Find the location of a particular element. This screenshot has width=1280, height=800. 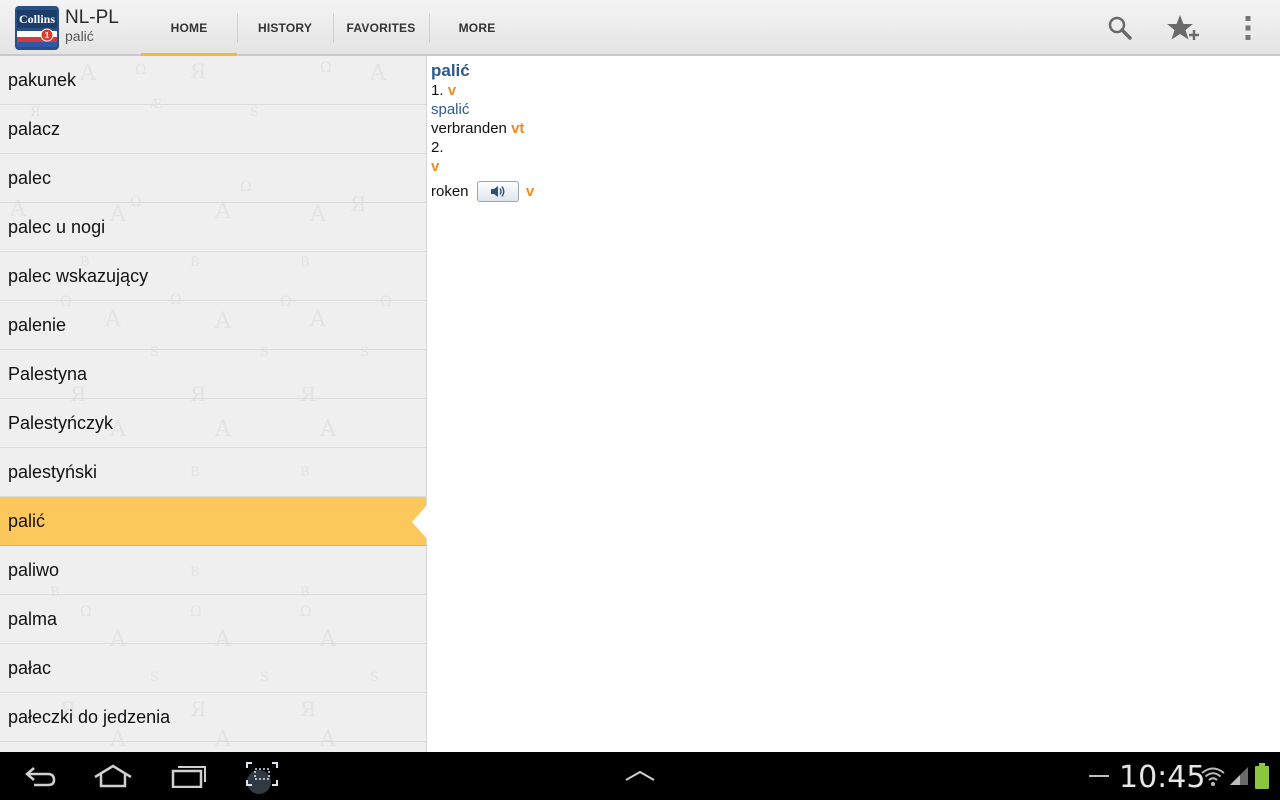

svg-text: Collins is located at coordinates (37, 19).